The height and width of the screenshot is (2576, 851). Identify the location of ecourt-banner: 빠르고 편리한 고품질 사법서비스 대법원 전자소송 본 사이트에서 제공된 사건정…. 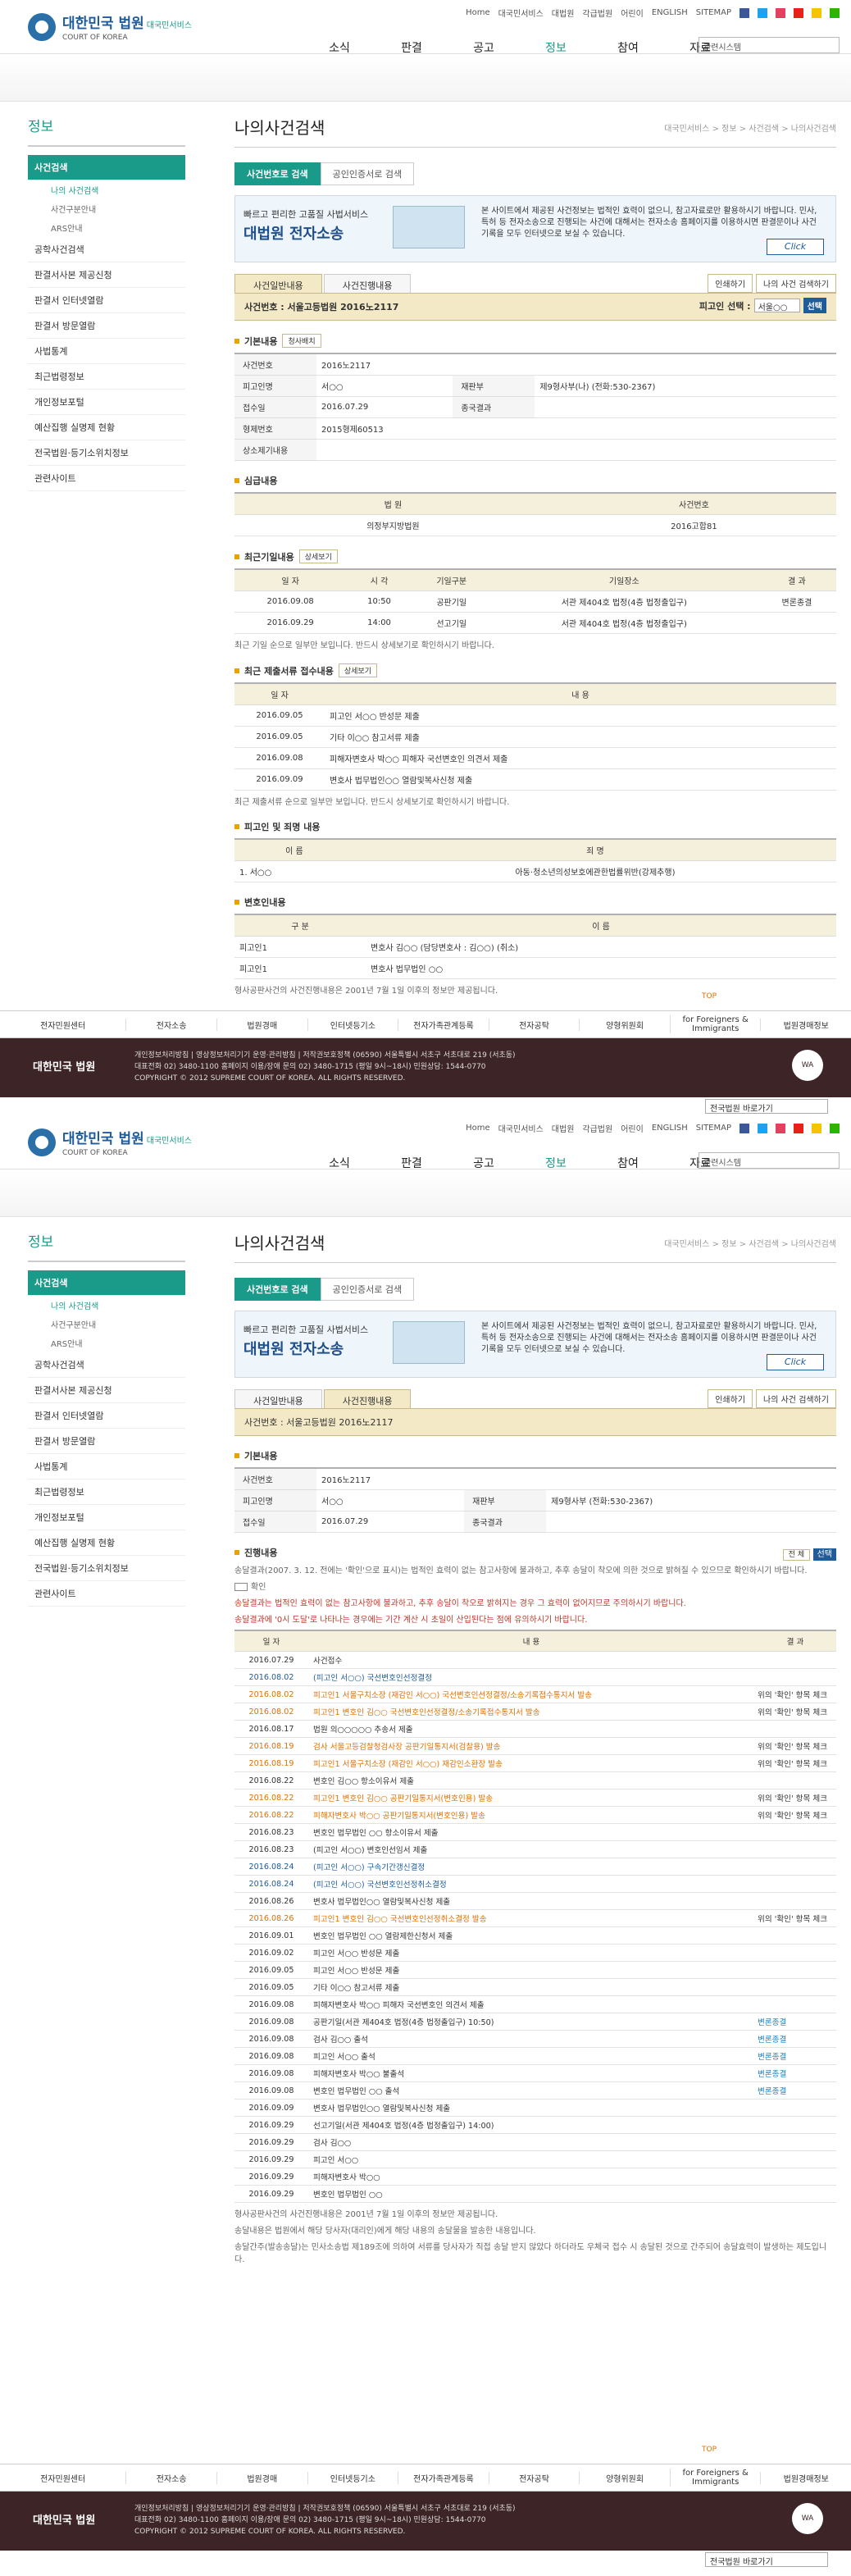
(535, 1344).